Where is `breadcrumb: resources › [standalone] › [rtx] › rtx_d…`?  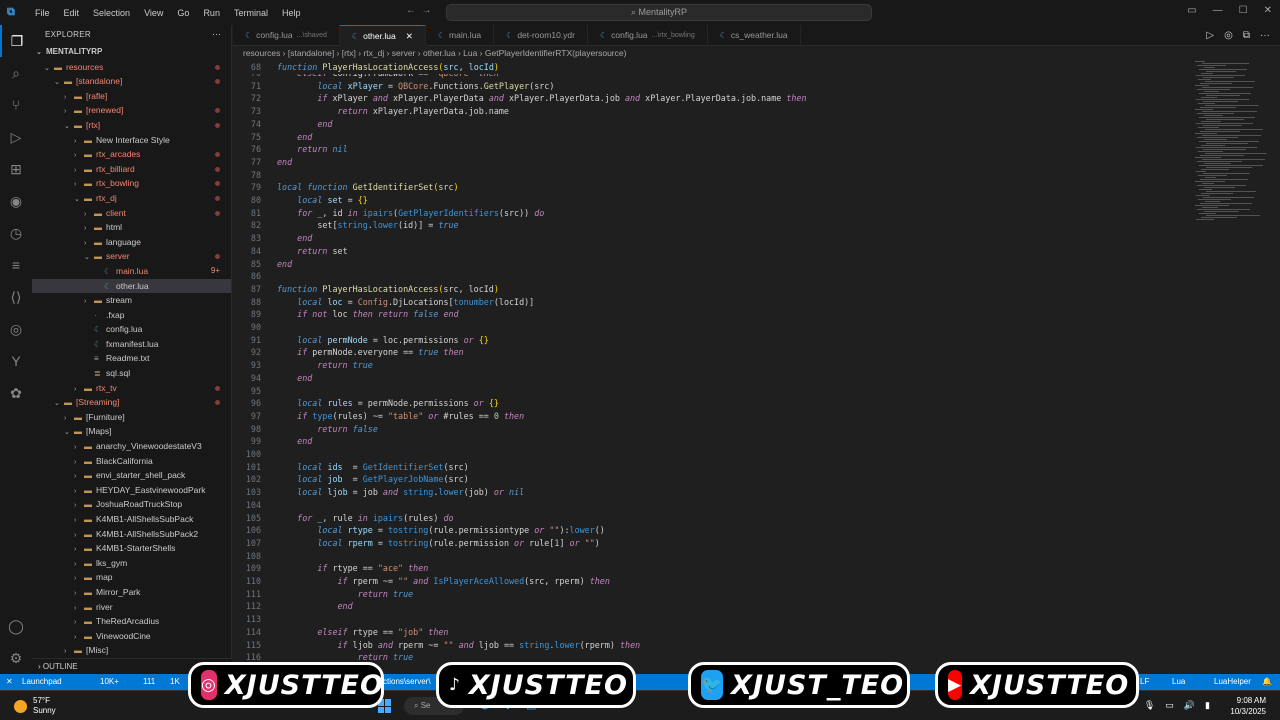
breadcrumb: resources › [standalone] › [rtx] › rtx_d… is located at coordinates (429, 53).